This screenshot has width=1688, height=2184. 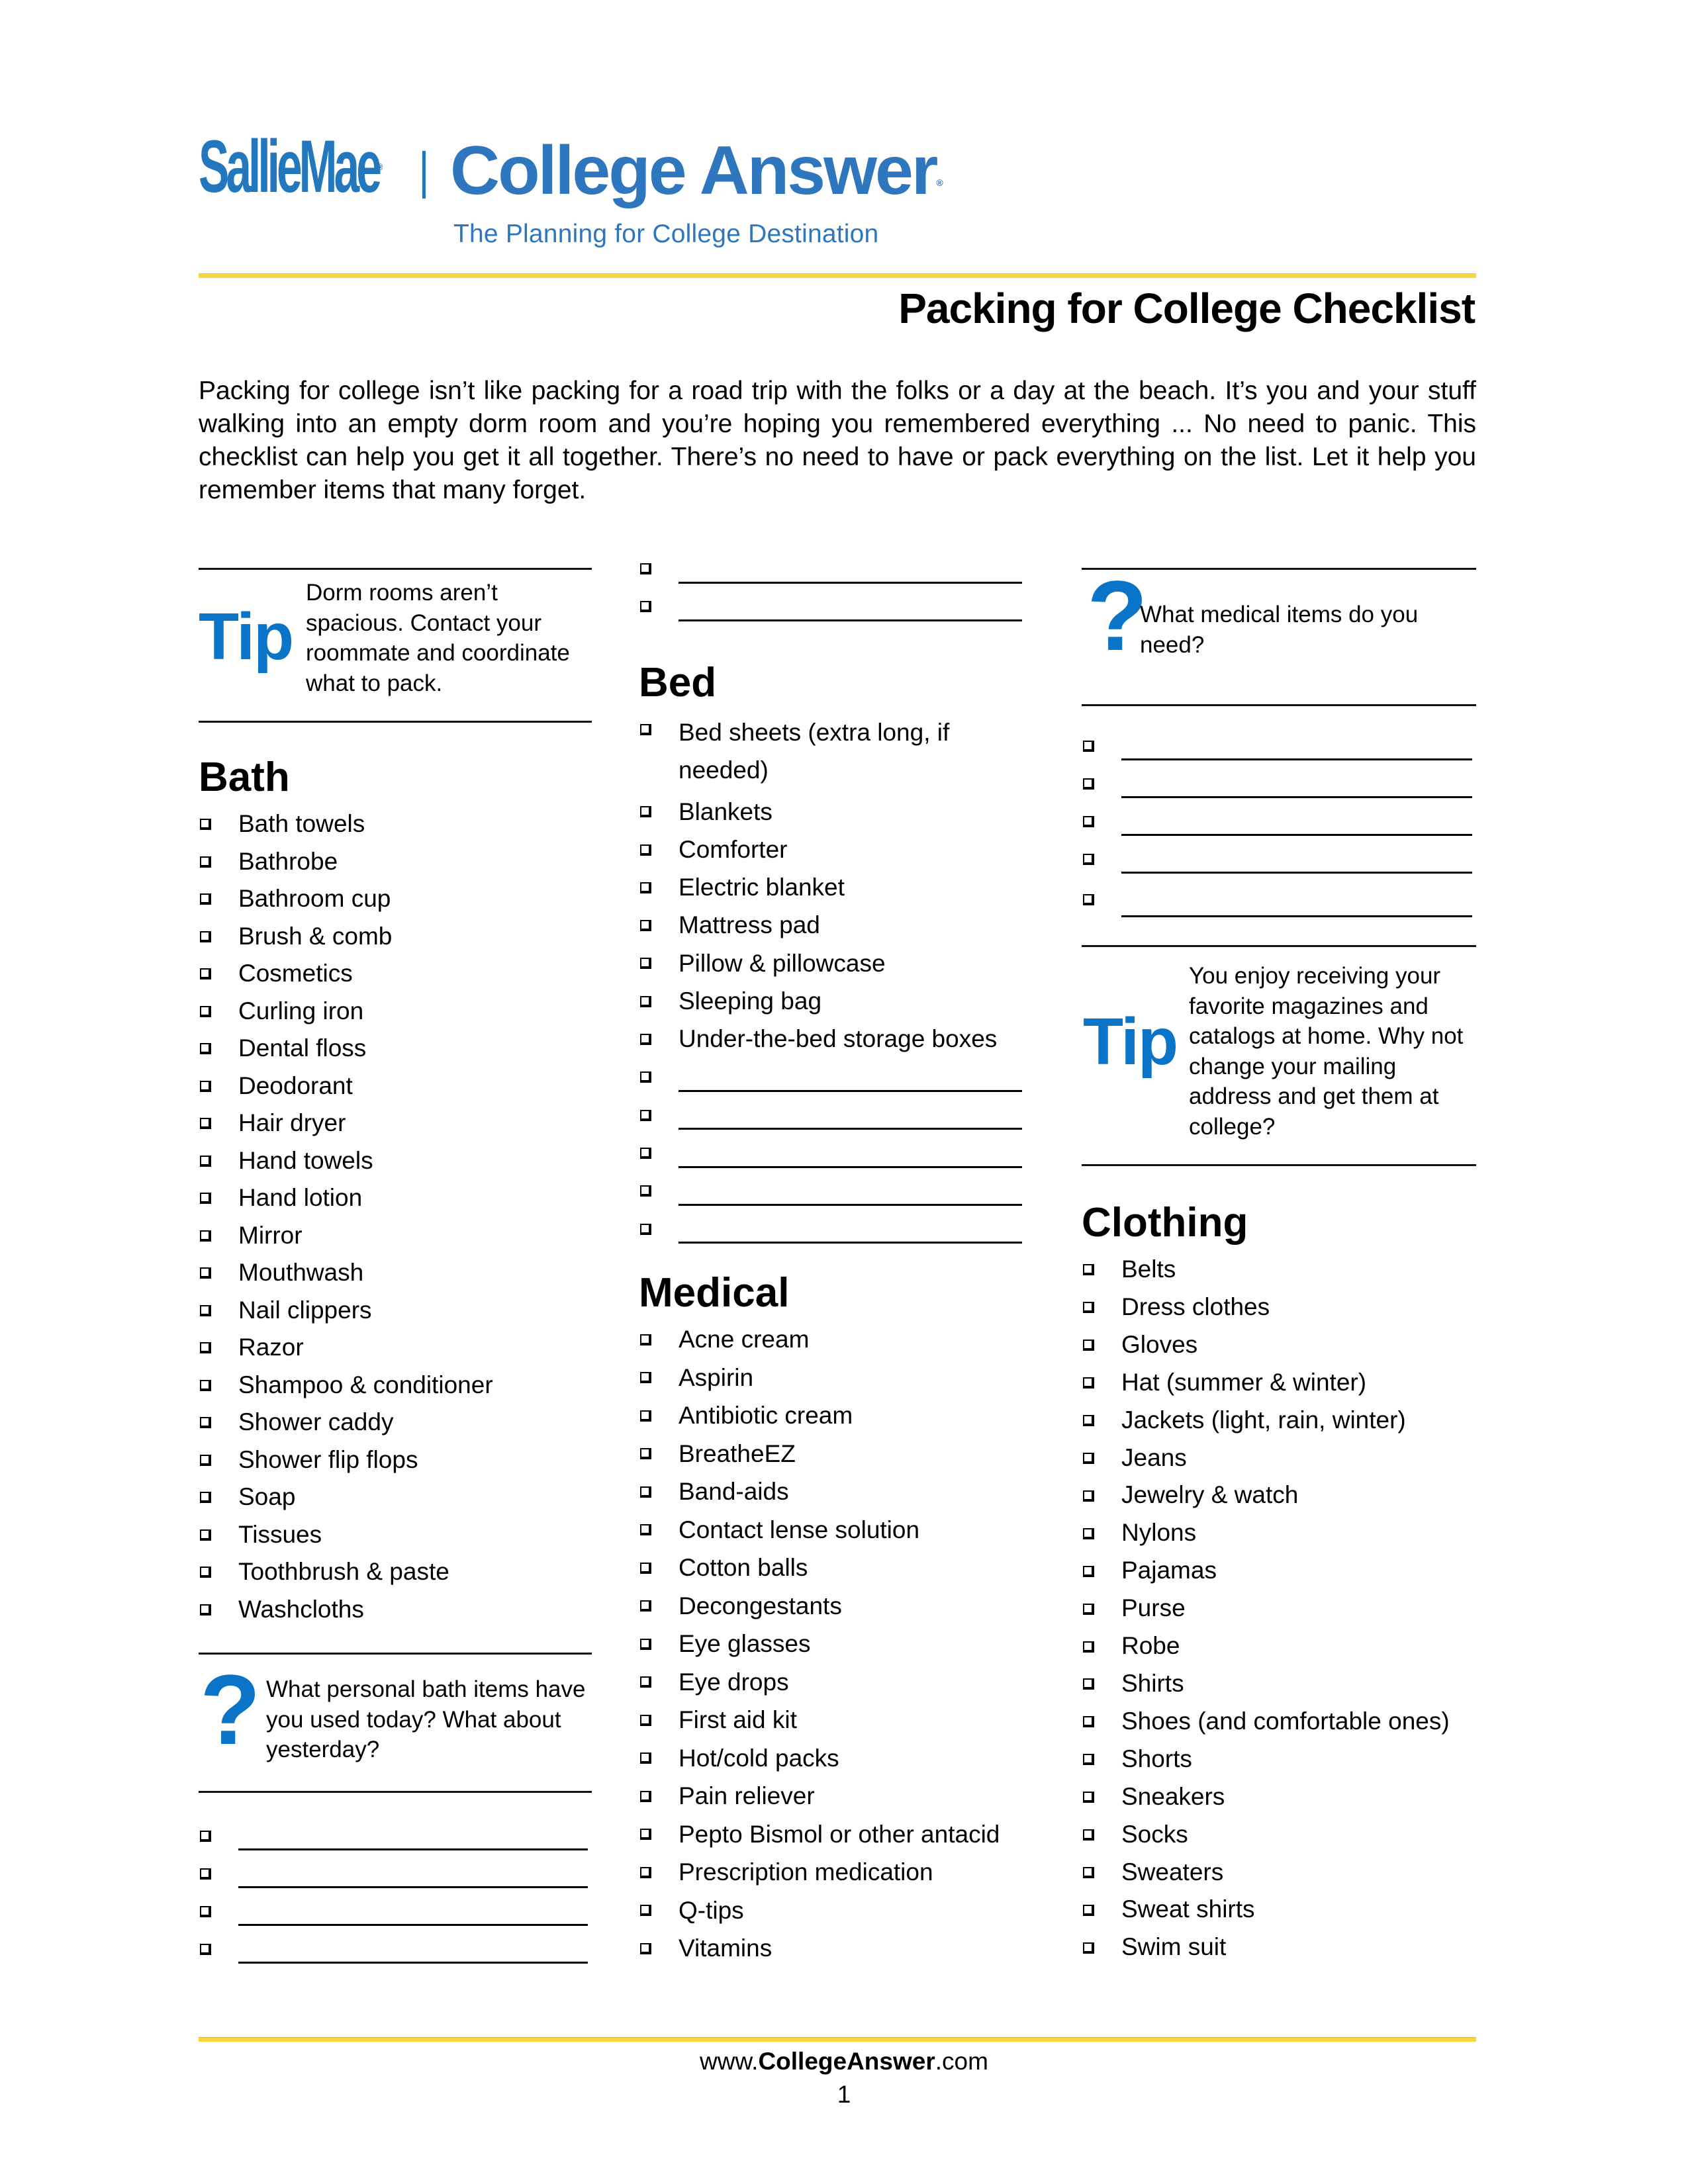 What do you see at coordinates (832, 812) in the screenshot?
I see `checklist-item: Blankets` at bounding box center [832, 812].